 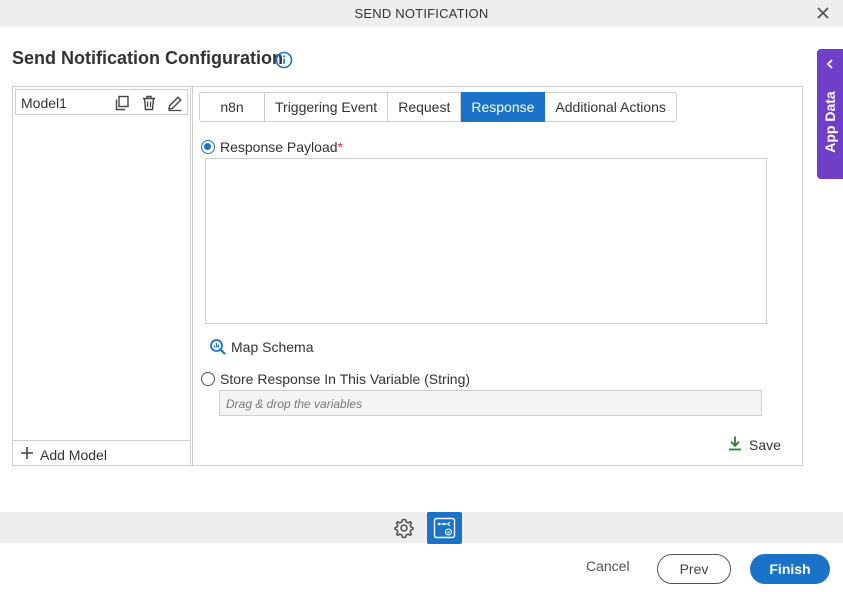 I want to click on app-data-label: App Data, so click(x=830, y=122).